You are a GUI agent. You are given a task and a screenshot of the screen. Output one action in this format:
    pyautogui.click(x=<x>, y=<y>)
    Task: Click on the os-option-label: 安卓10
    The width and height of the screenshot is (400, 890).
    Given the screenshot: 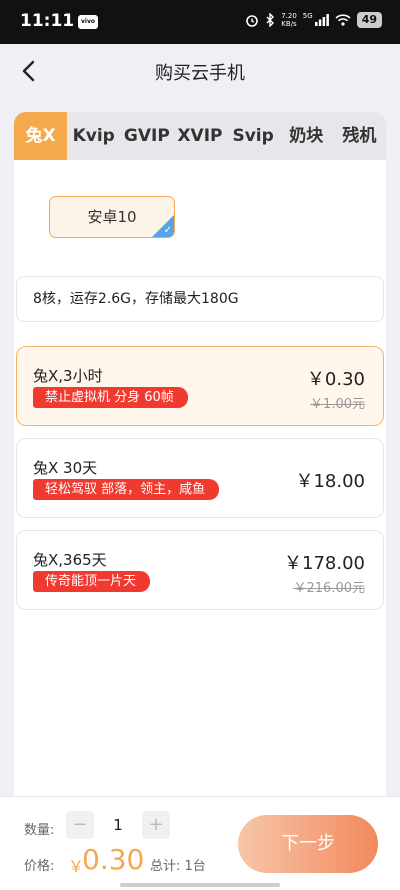 What is the action you would take?
    pyautogui.click(x=112, y=217)
    